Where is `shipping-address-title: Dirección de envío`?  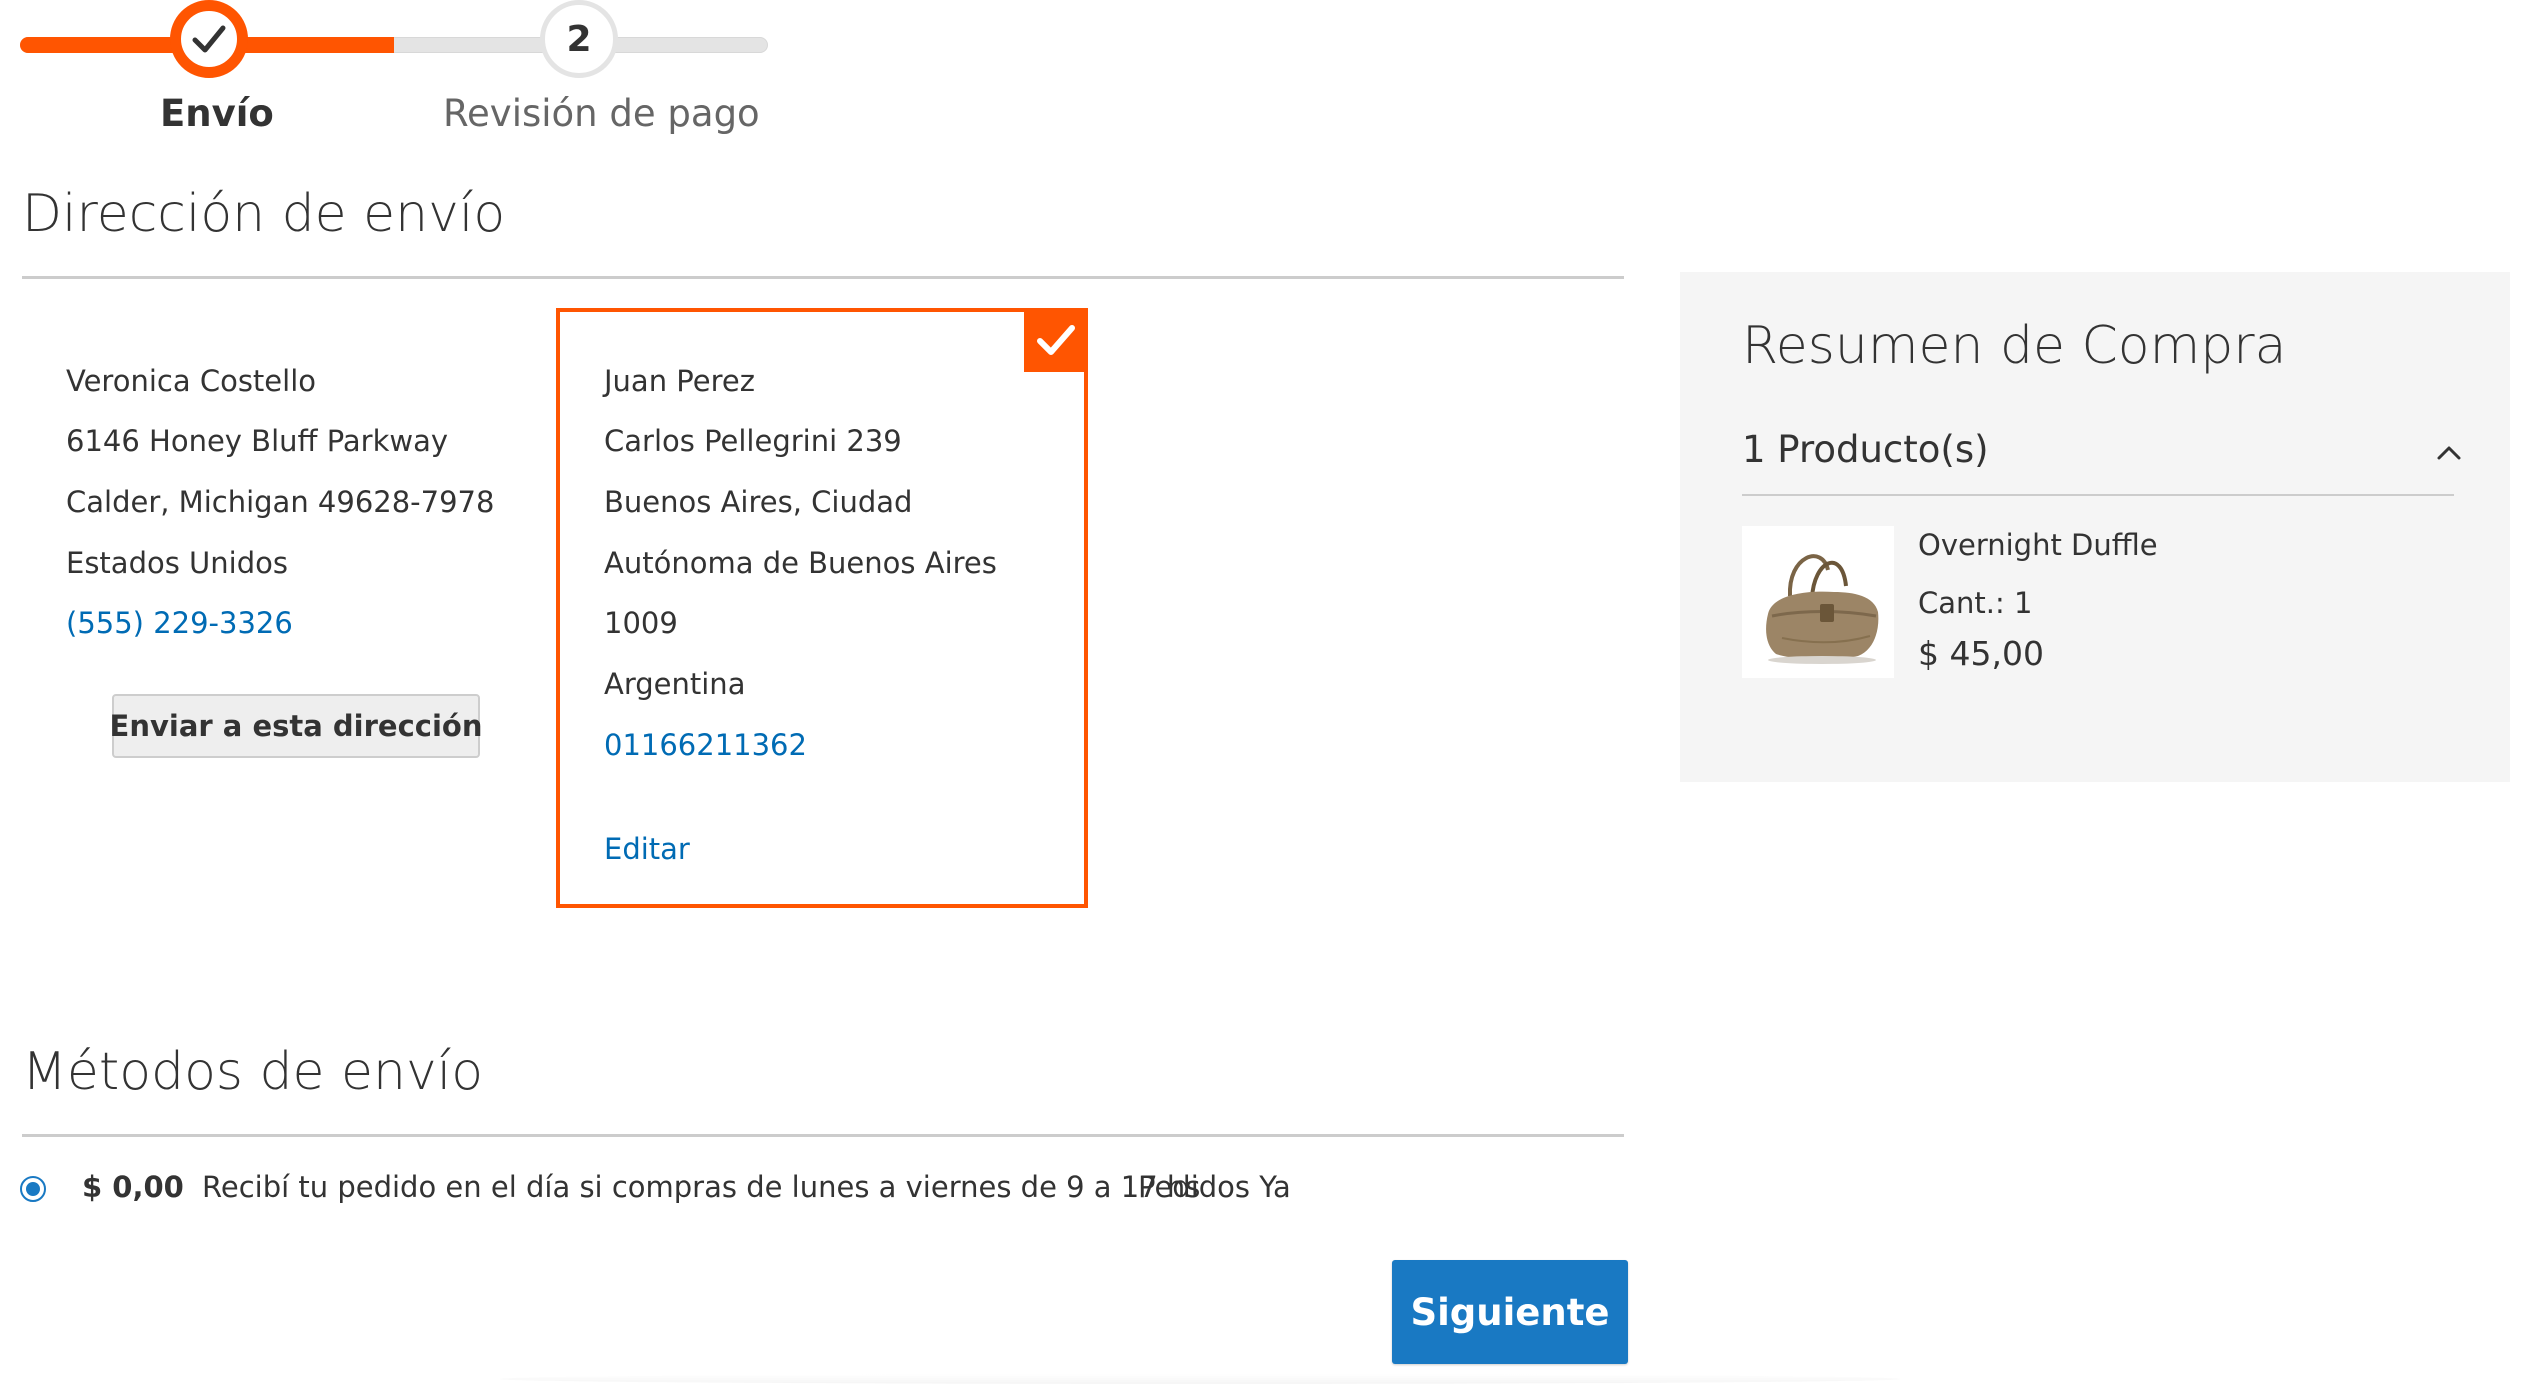
shipping-address-title: Dirección de envío is located at coordinates (264, 214).